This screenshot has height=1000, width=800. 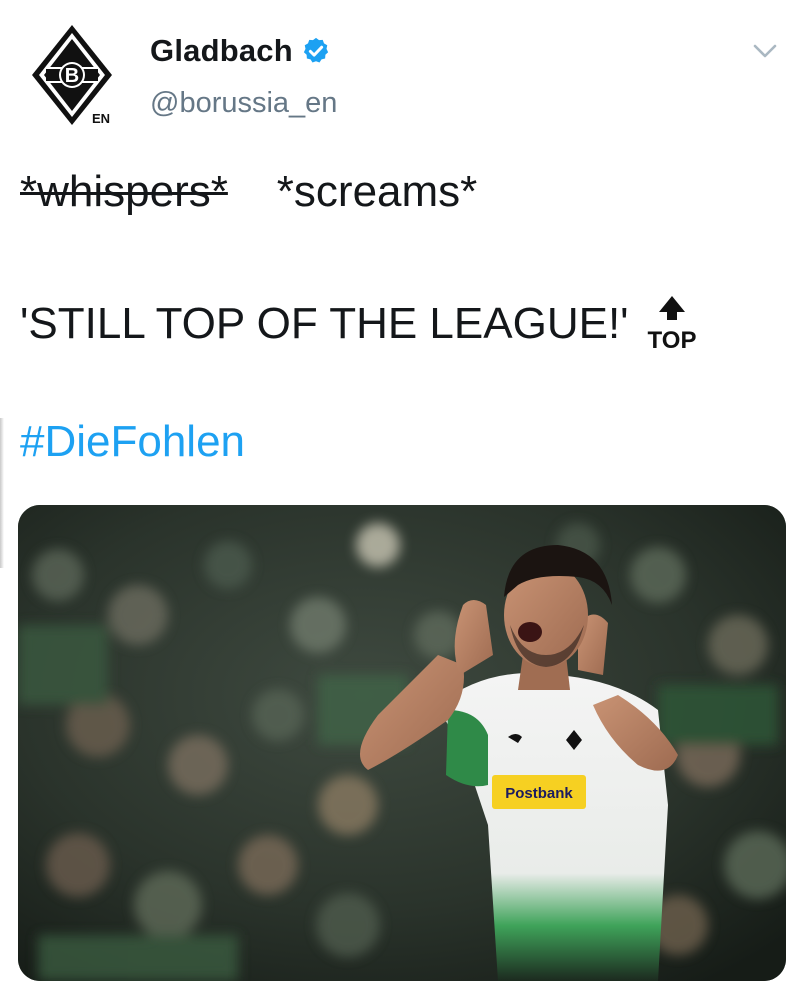 I want to click on strikethrough-text: *whispers*, so click(x=124, y=191).